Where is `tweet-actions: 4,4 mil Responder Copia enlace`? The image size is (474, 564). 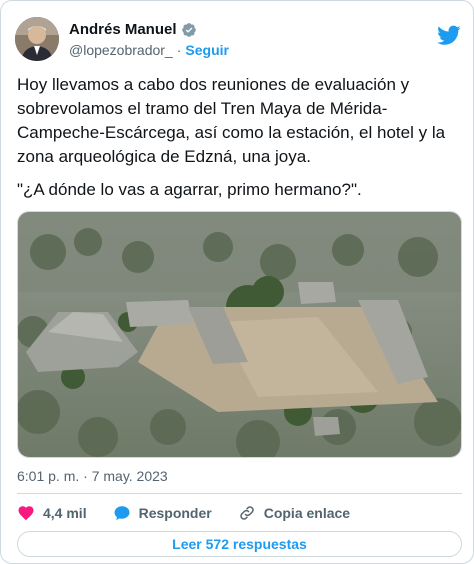
tweet-actions: 4,4 mil Responder Copia enlace is located at coordinates (239, 513).